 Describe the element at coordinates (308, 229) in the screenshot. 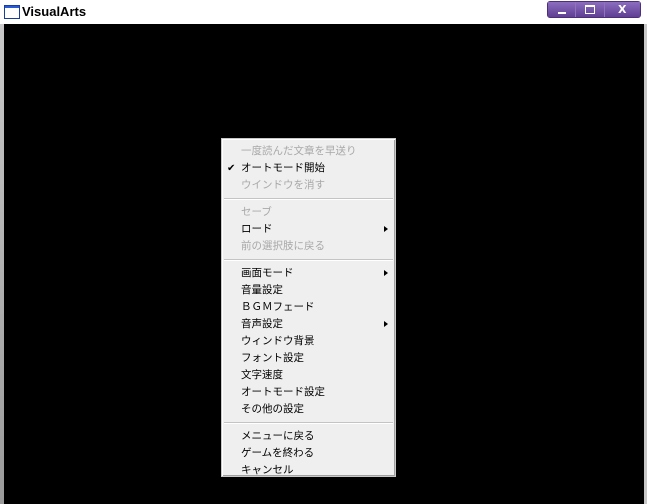

I see `menu-item: ロード` at that location.